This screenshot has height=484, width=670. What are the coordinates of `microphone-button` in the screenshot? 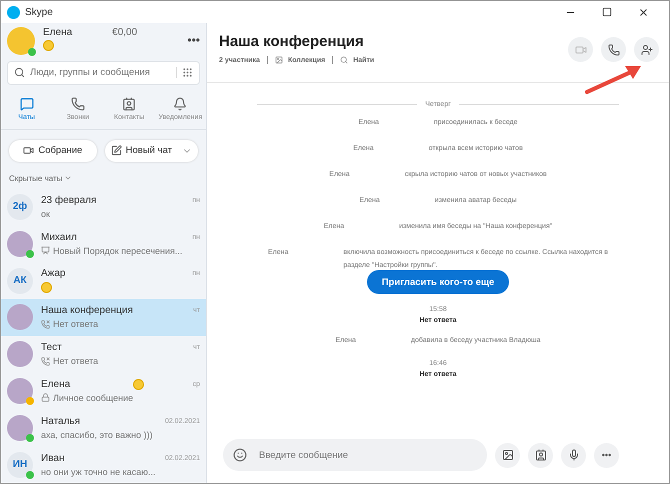 It's located at (573, 455).